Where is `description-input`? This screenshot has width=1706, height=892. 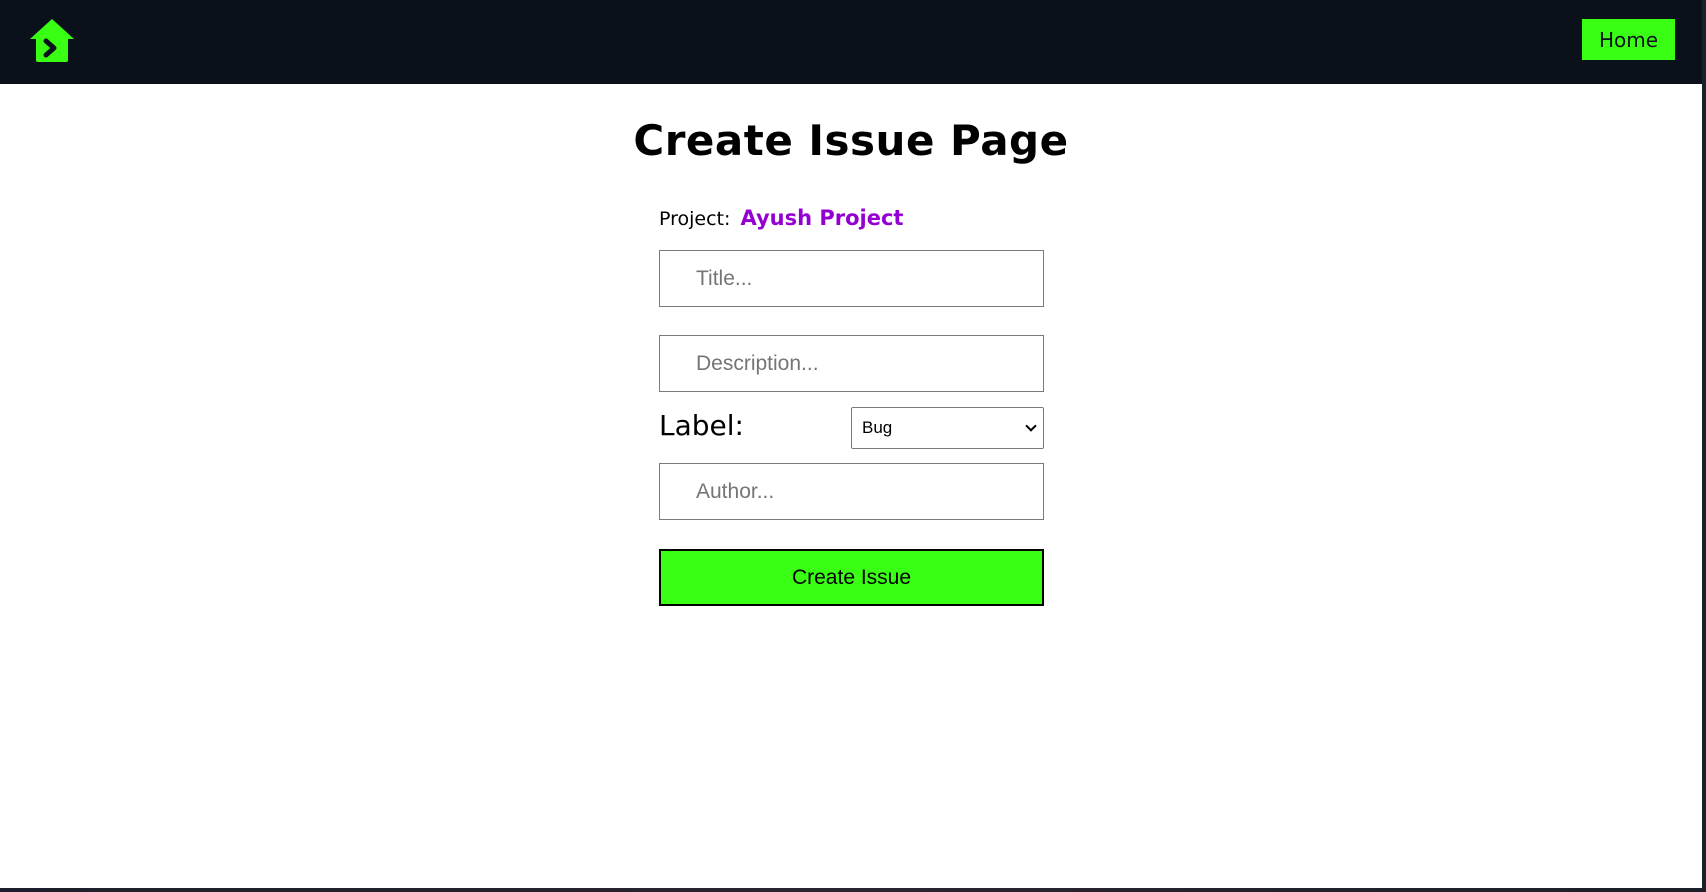
description-input is located at coordinates (851, 363).